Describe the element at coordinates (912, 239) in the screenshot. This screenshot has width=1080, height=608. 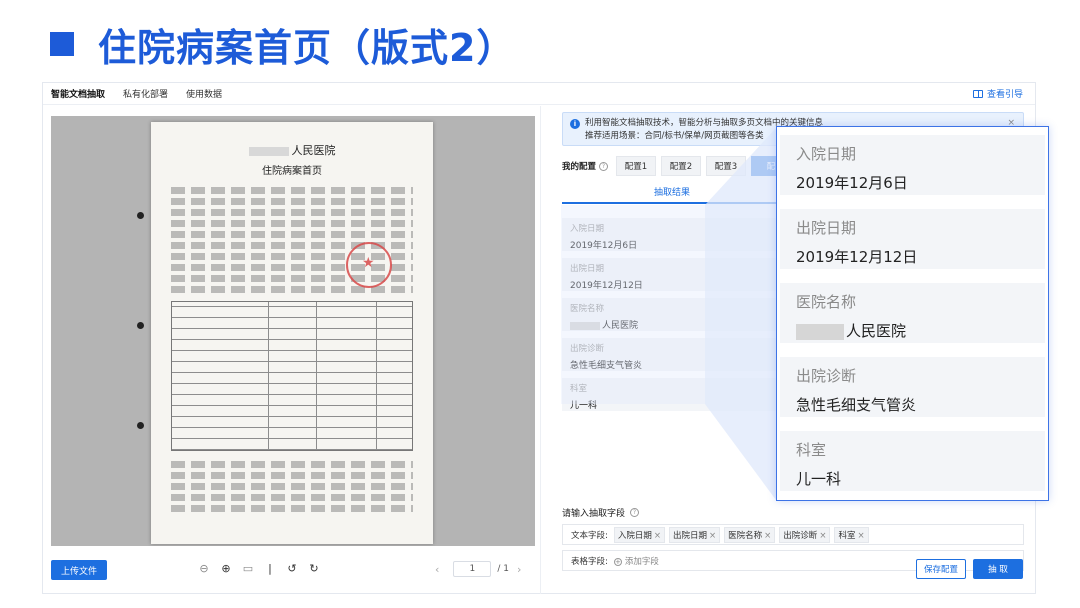
I see `zoom-field-discharge-date: 出院日期 2019年12月12日` at that location.